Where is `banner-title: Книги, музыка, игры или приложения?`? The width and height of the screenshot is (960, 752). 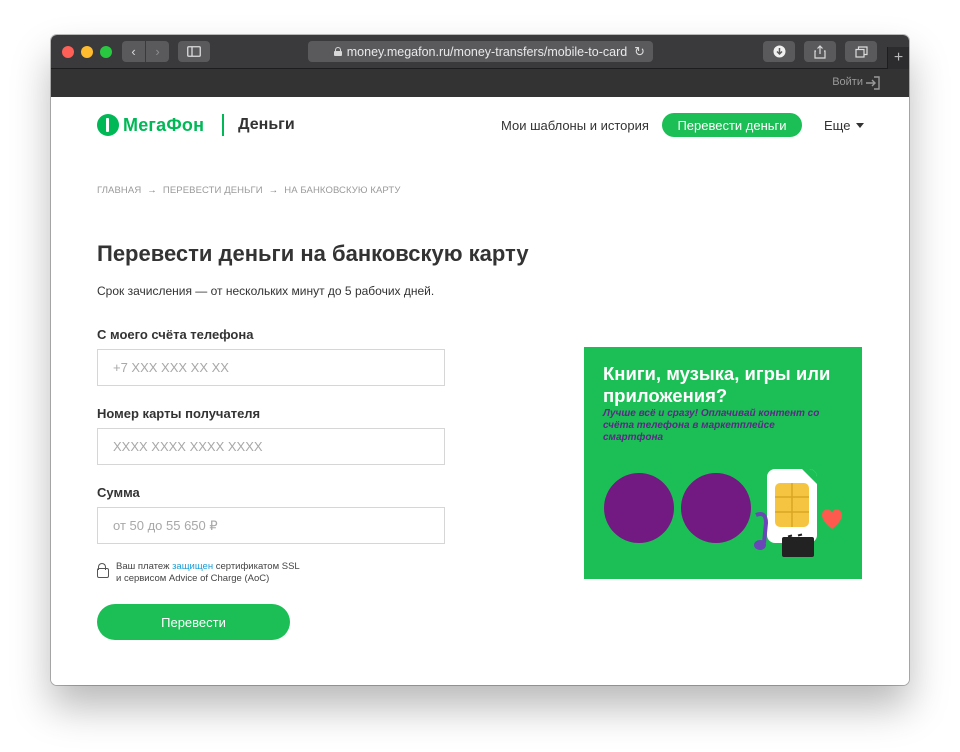
banner-title: Книги, музыка, игры или приложения? is located at coordinates (717, 384).